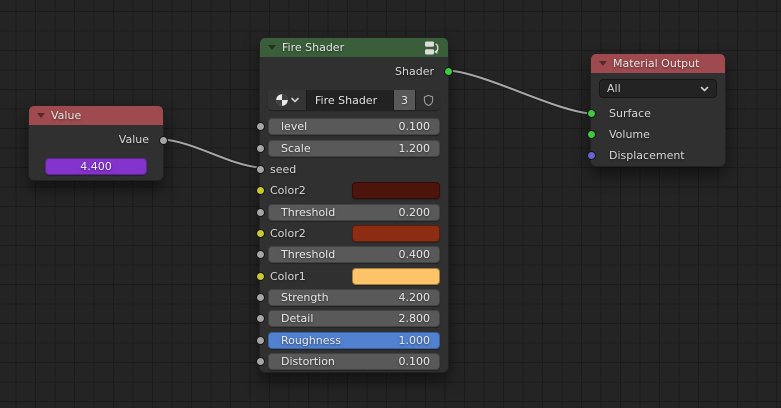 The width and height of the screenshot is (781, 408). What do you see at coordinates (260, 148) in the screenshot?
I see `scale-input-socket` at bounding box center [260, 148].